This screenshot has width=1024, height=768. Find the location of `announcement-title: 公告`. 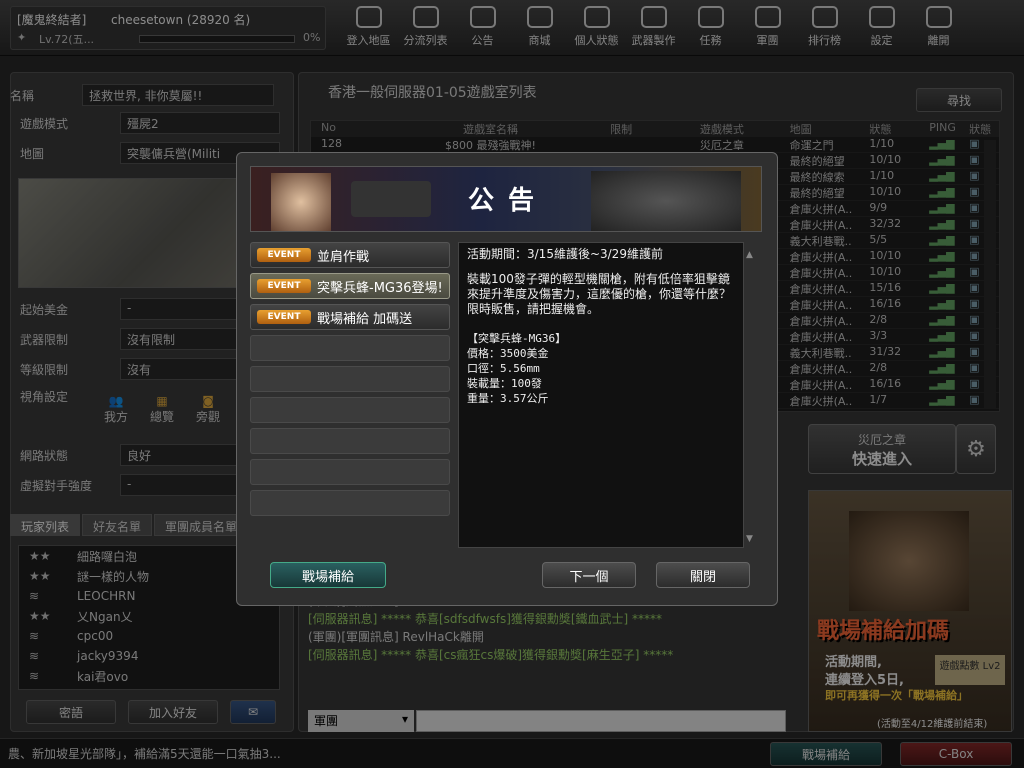

announcement-title: 公告 is located at coordinates (508, 201).